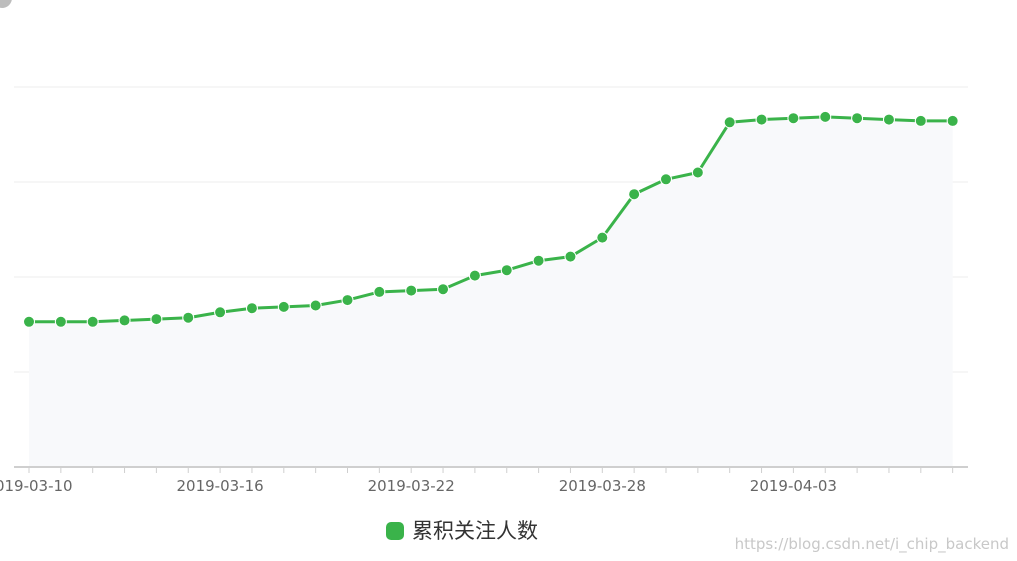 The width and height of the screenshot is (1017, 561). I want to click on x-tick-label: 2019-04-03, so click(793, 486).